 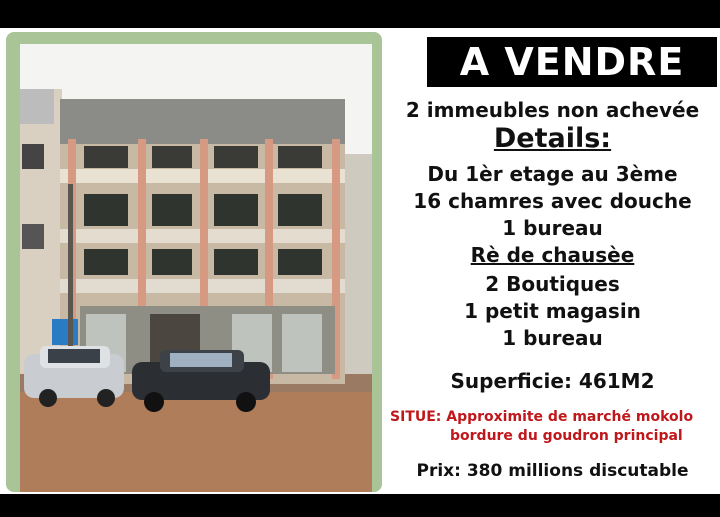 What do you see at coordinates (552, 338) in the screenshot?
I see `office-ground-text: 1 bureau` at bounding box center [552, 338].